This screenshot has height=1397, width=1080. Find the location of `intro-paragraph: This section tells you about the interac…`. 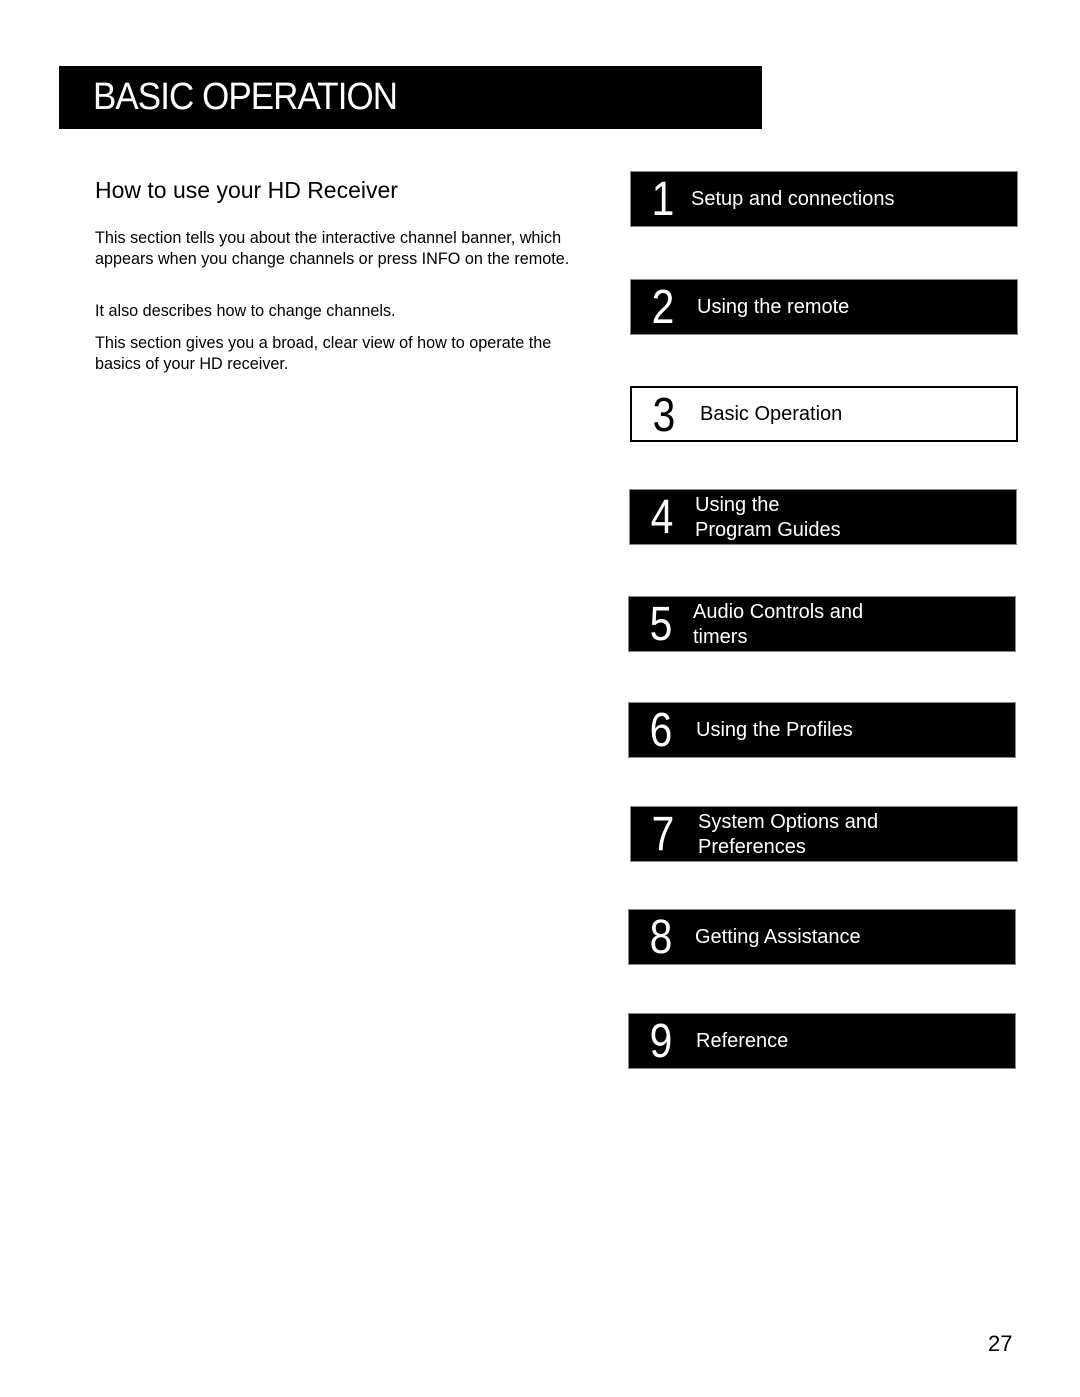

intro-paragraph: This section tells you about the interac… is located at coordinates (332, 248).